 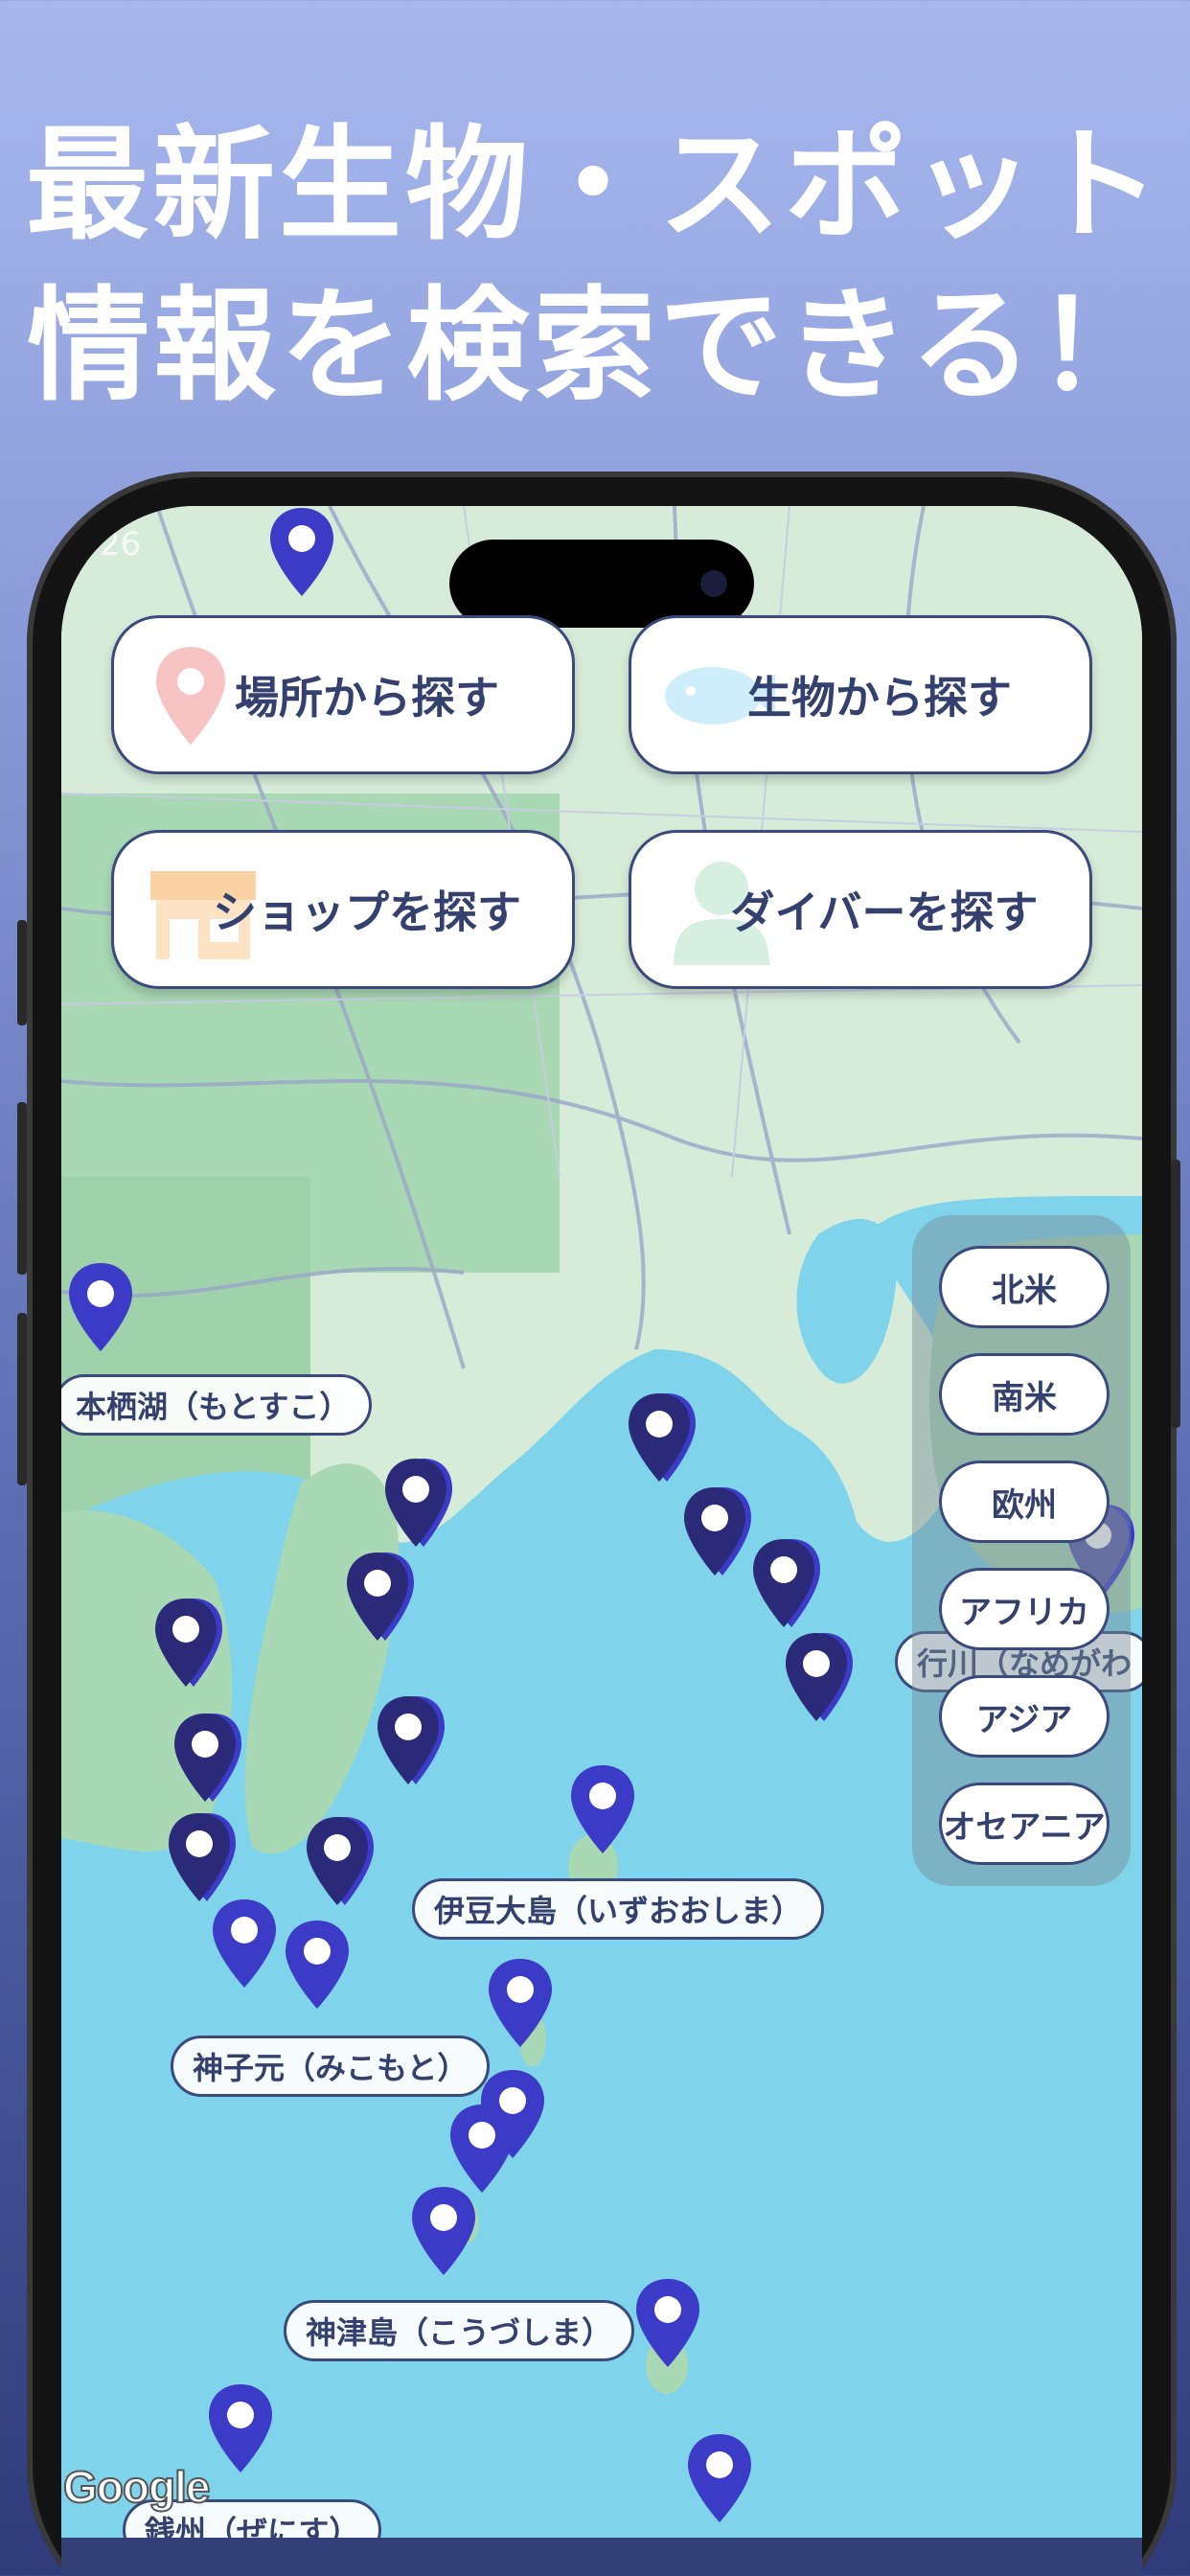 I want to click on region-africa-button: アフリカ, so click(x=1025, y=1609).